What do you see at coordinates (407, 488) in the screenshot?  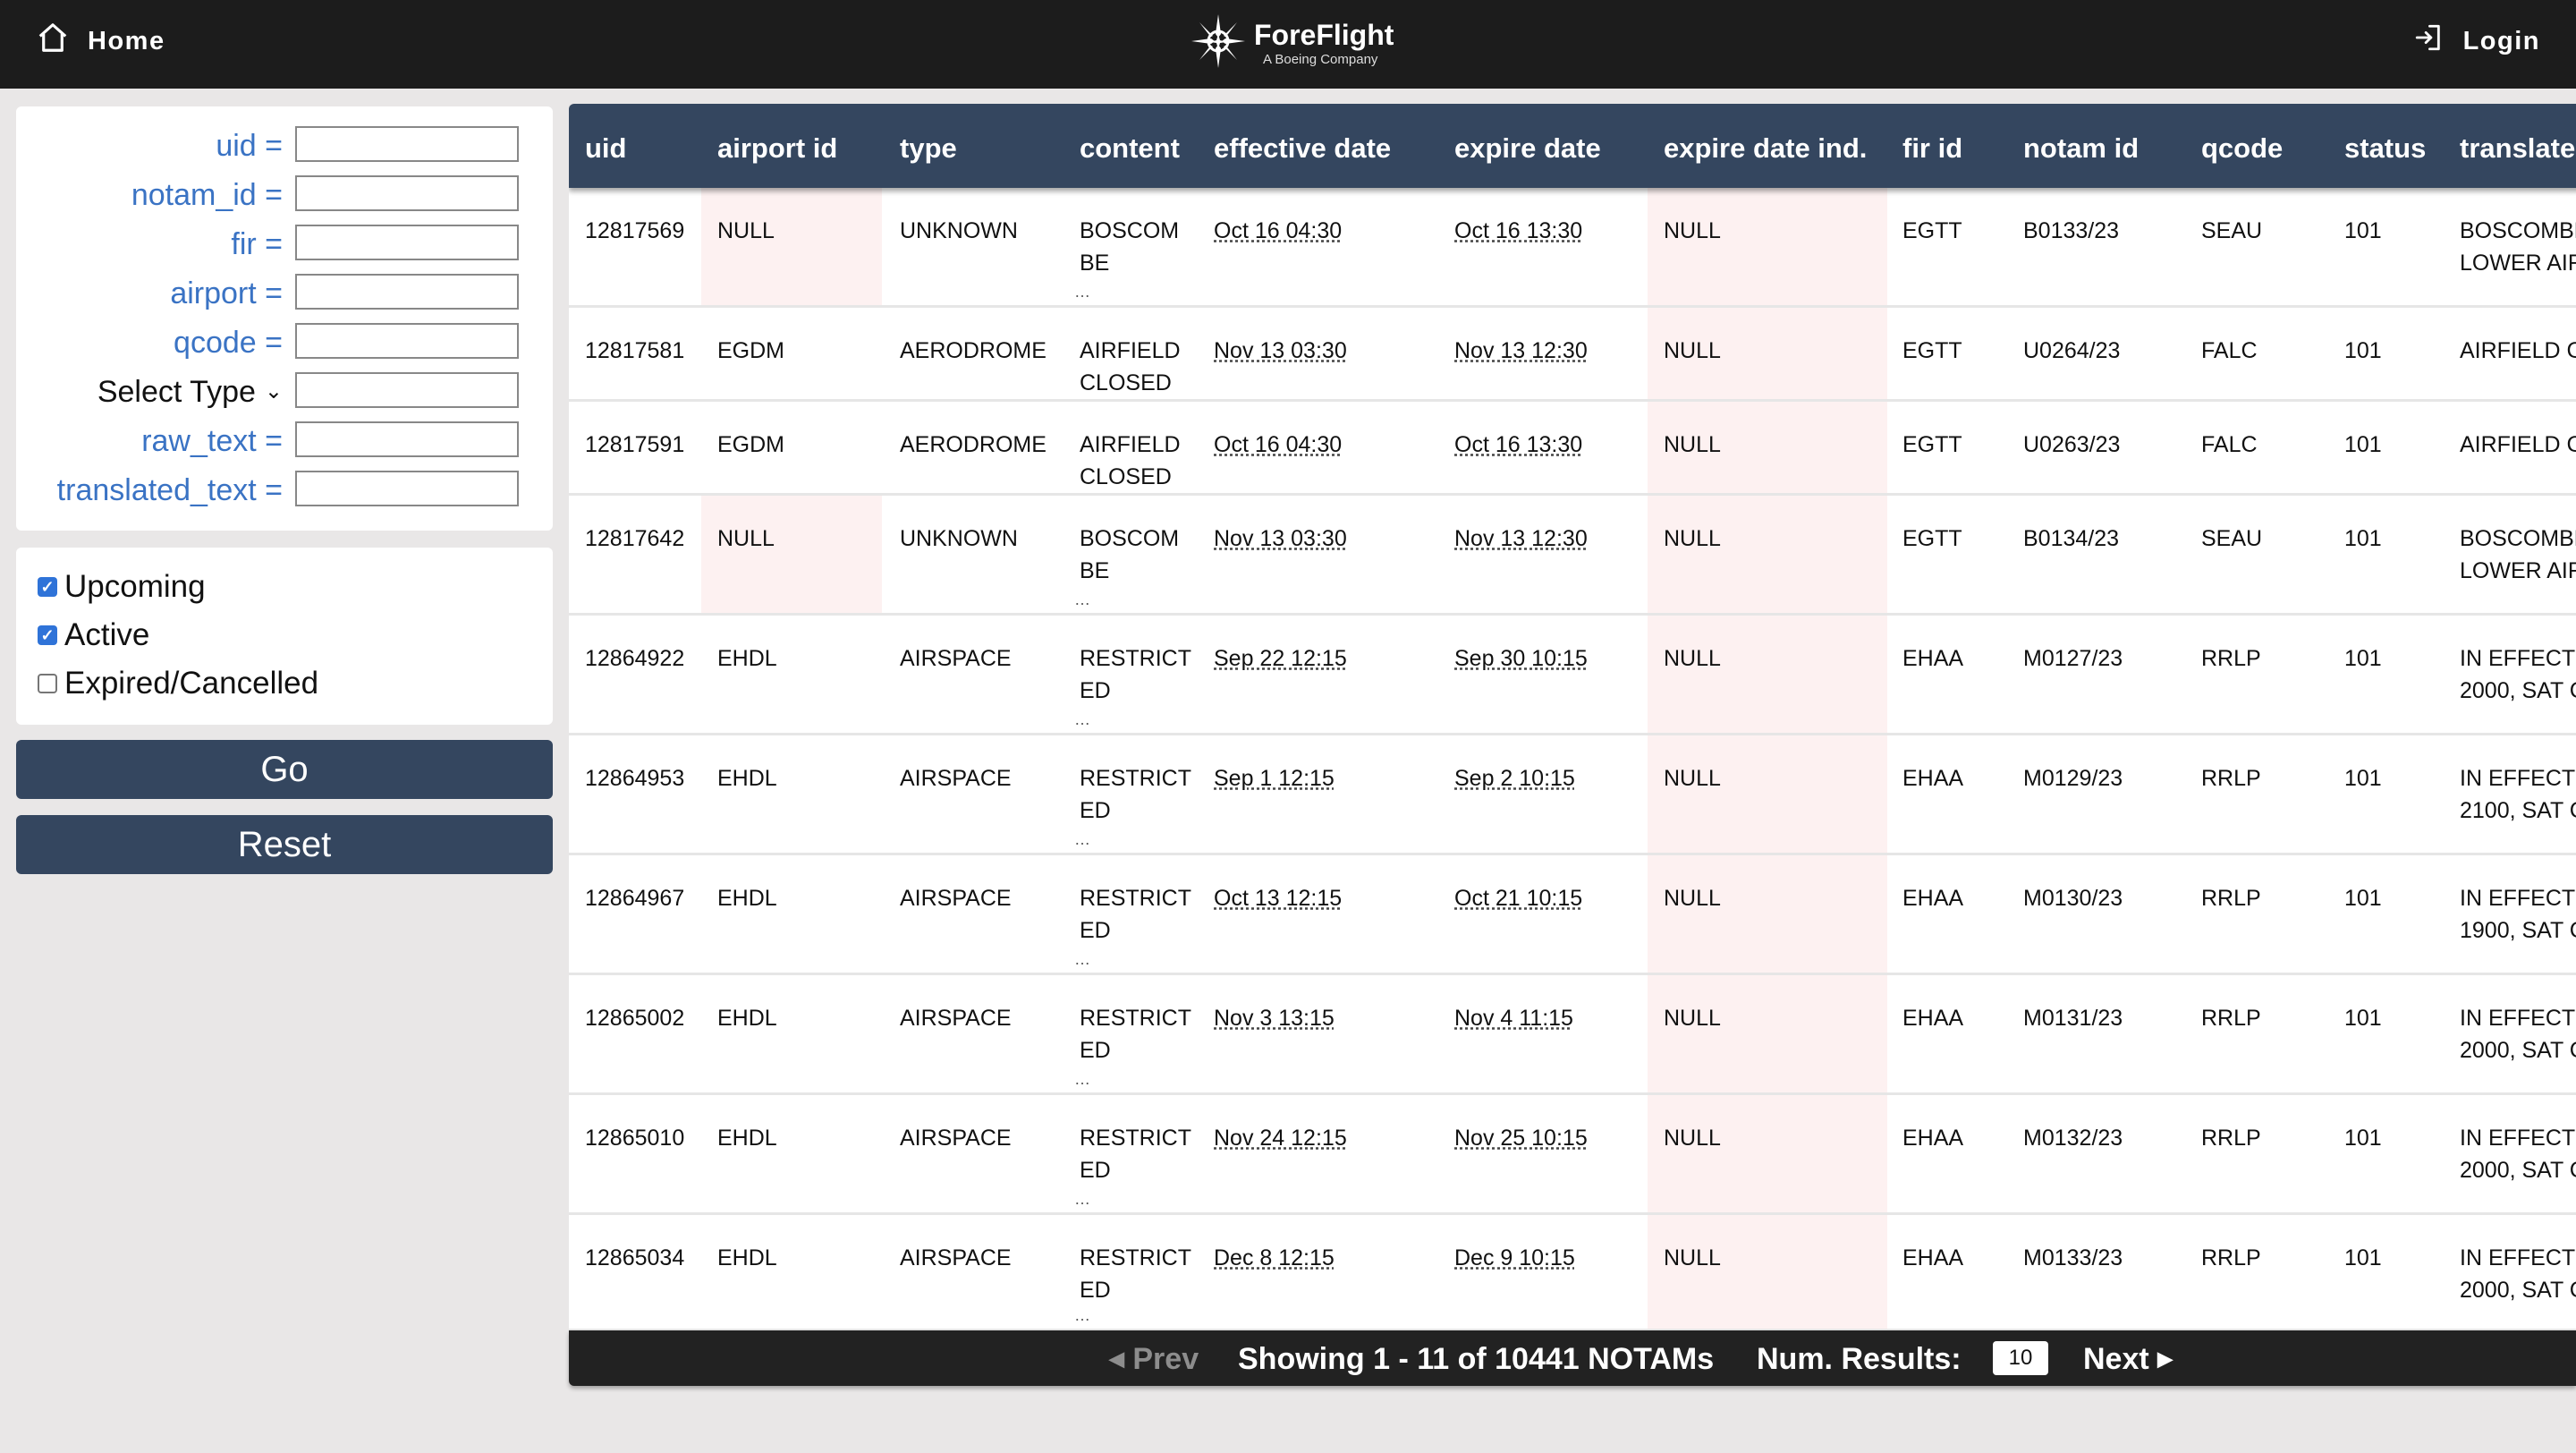 I see `translated-text-input` at bounding box center [407, 488].